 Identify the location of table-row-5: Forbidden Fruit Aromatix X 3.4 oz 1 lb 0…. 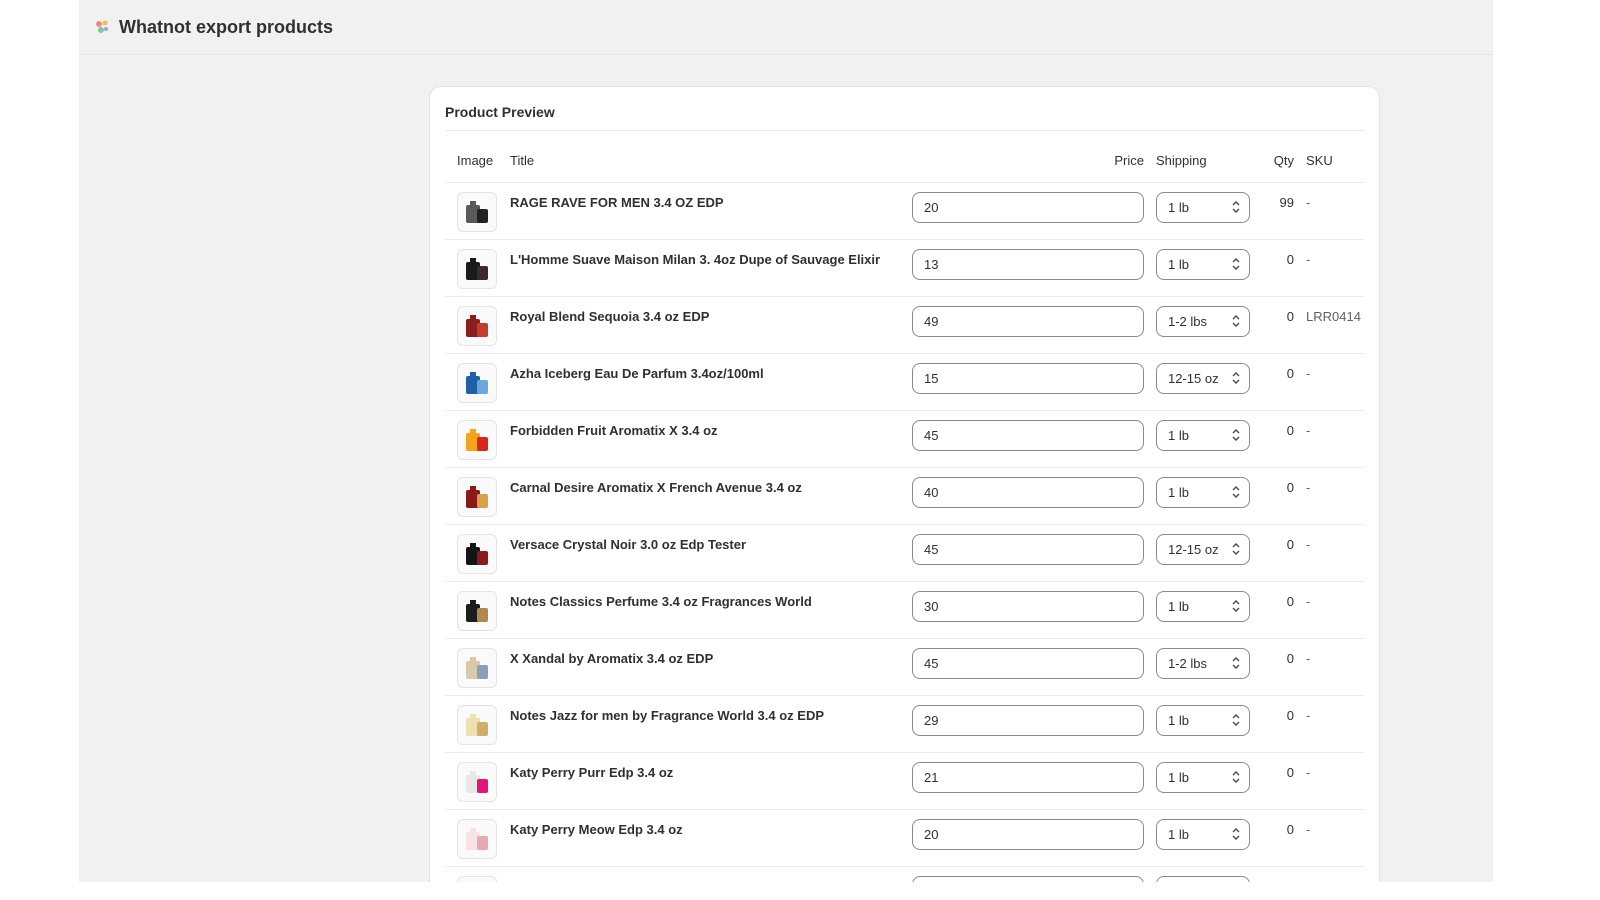
(904, 439).